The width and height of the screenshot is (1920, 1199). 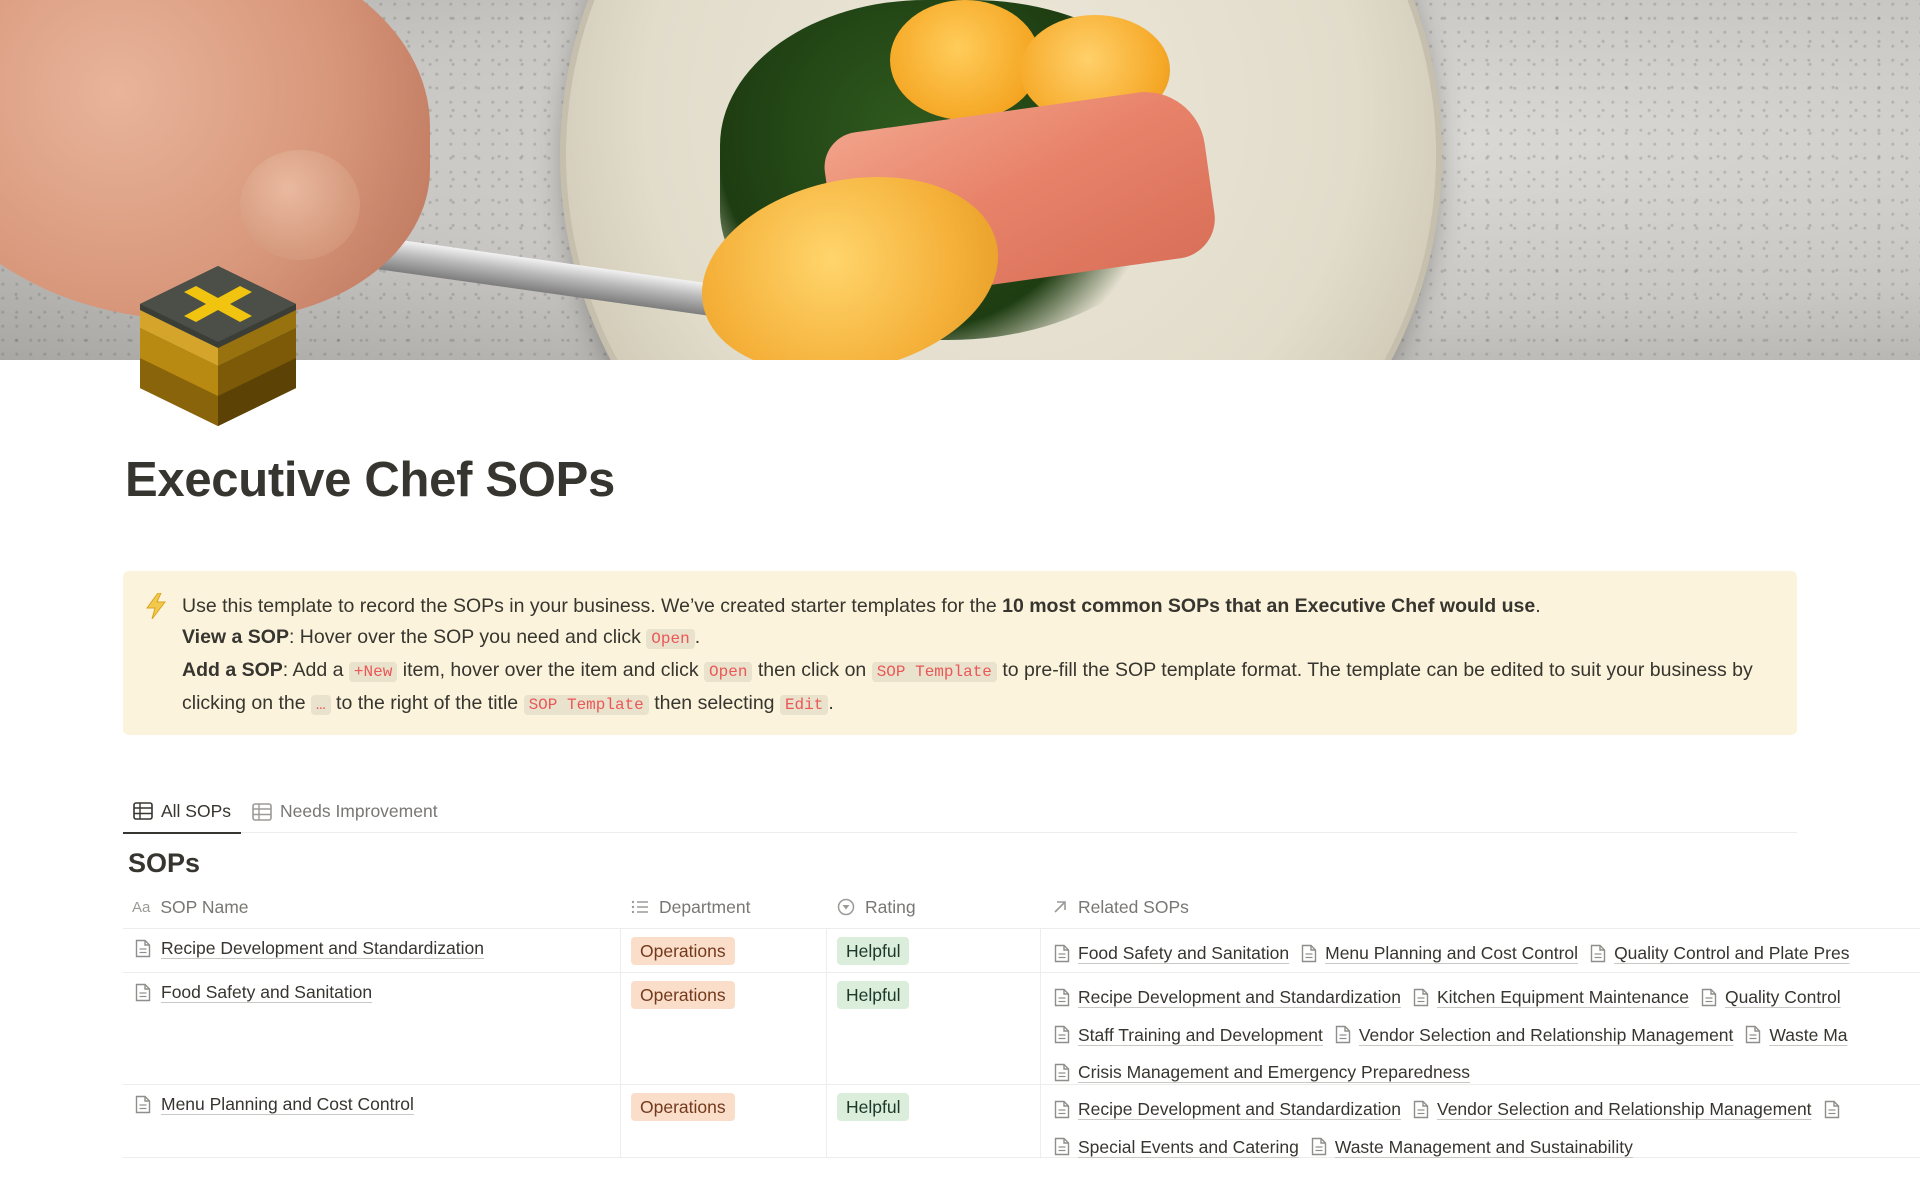 I want to click on related-sop-name: Quality Control, so click(x=1782, y=997).